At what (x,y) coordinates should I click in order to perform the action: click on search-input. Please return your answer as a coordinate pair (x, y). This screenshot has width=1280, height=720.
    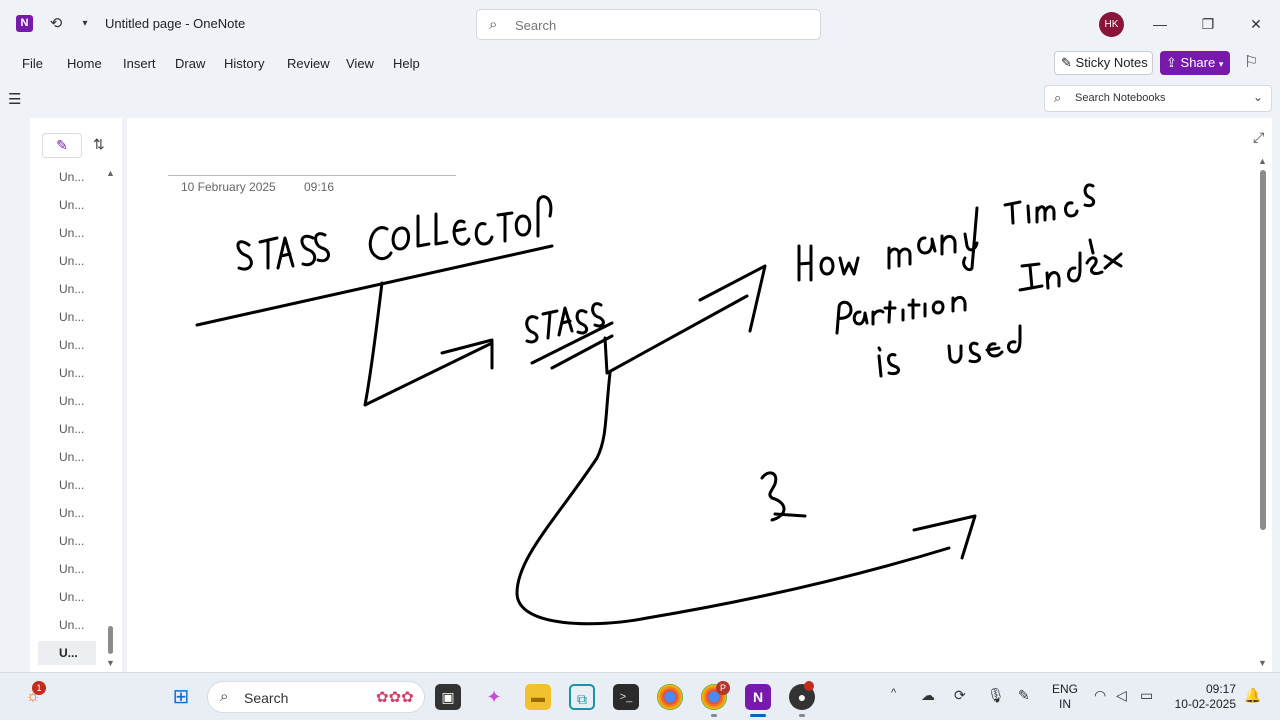
    Looking at the image, I should click on (660, 25).